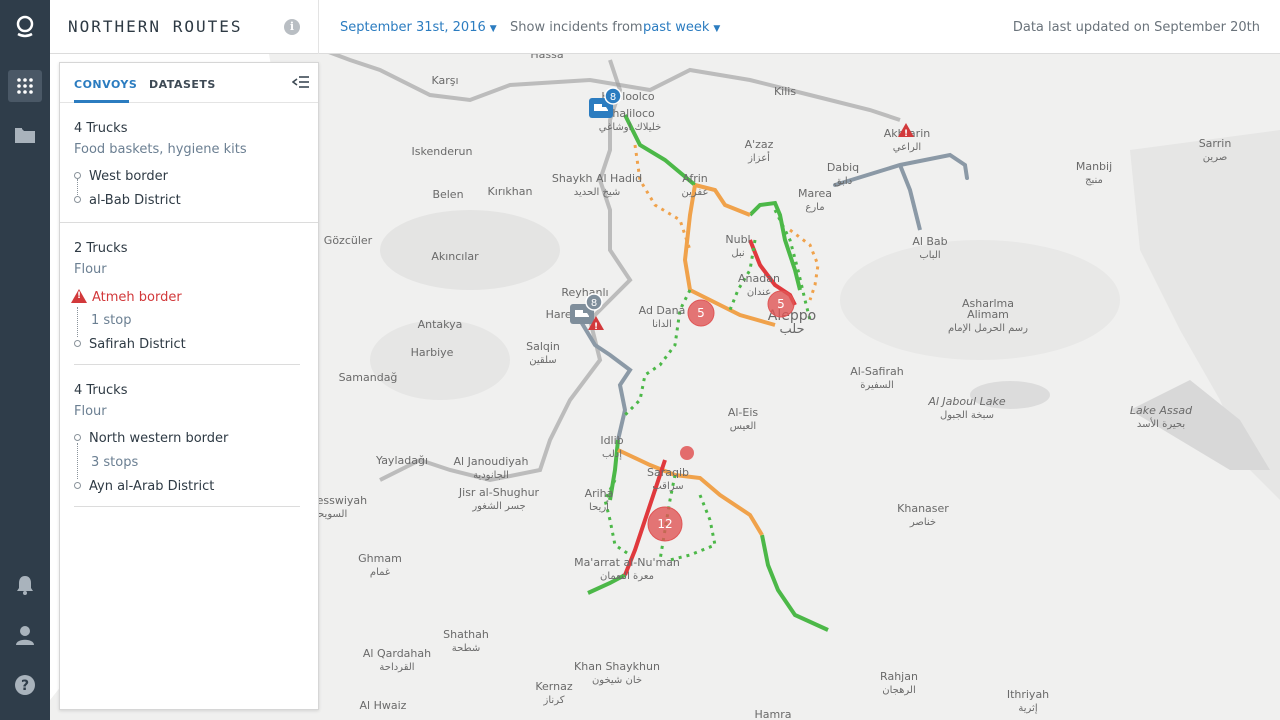 This screenshot has width=1280, height=720. I want to click on separator, so click(187, 506).